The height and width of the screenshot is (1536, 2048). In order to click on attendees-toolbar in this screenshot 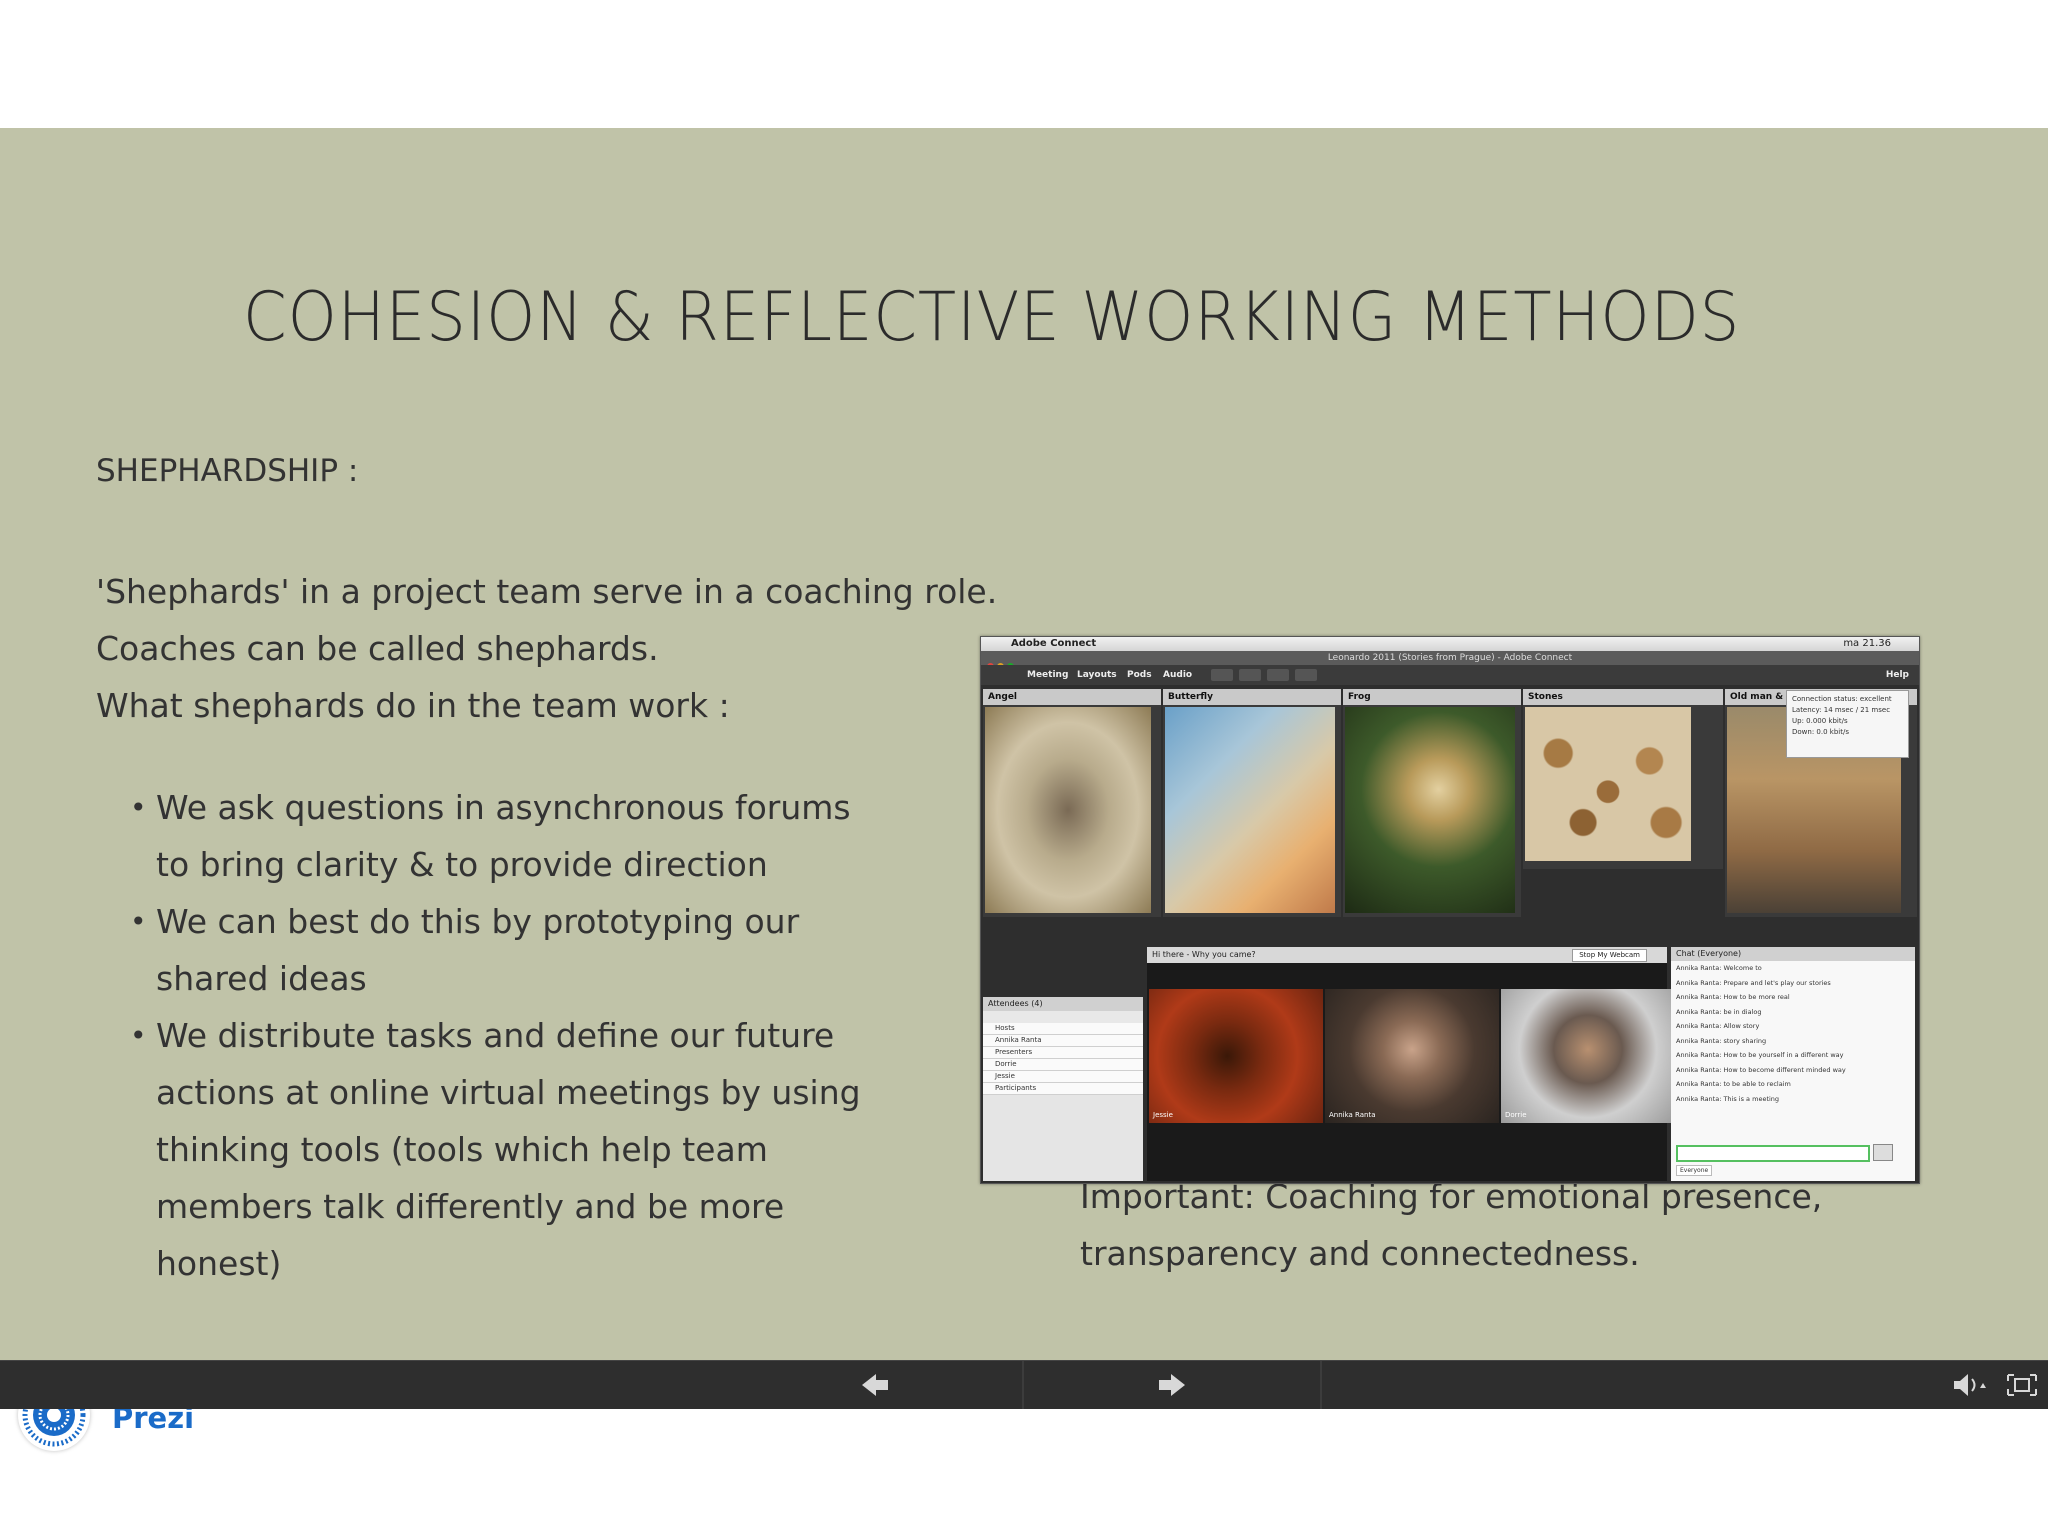, I will do `click(1063, 1017)`.